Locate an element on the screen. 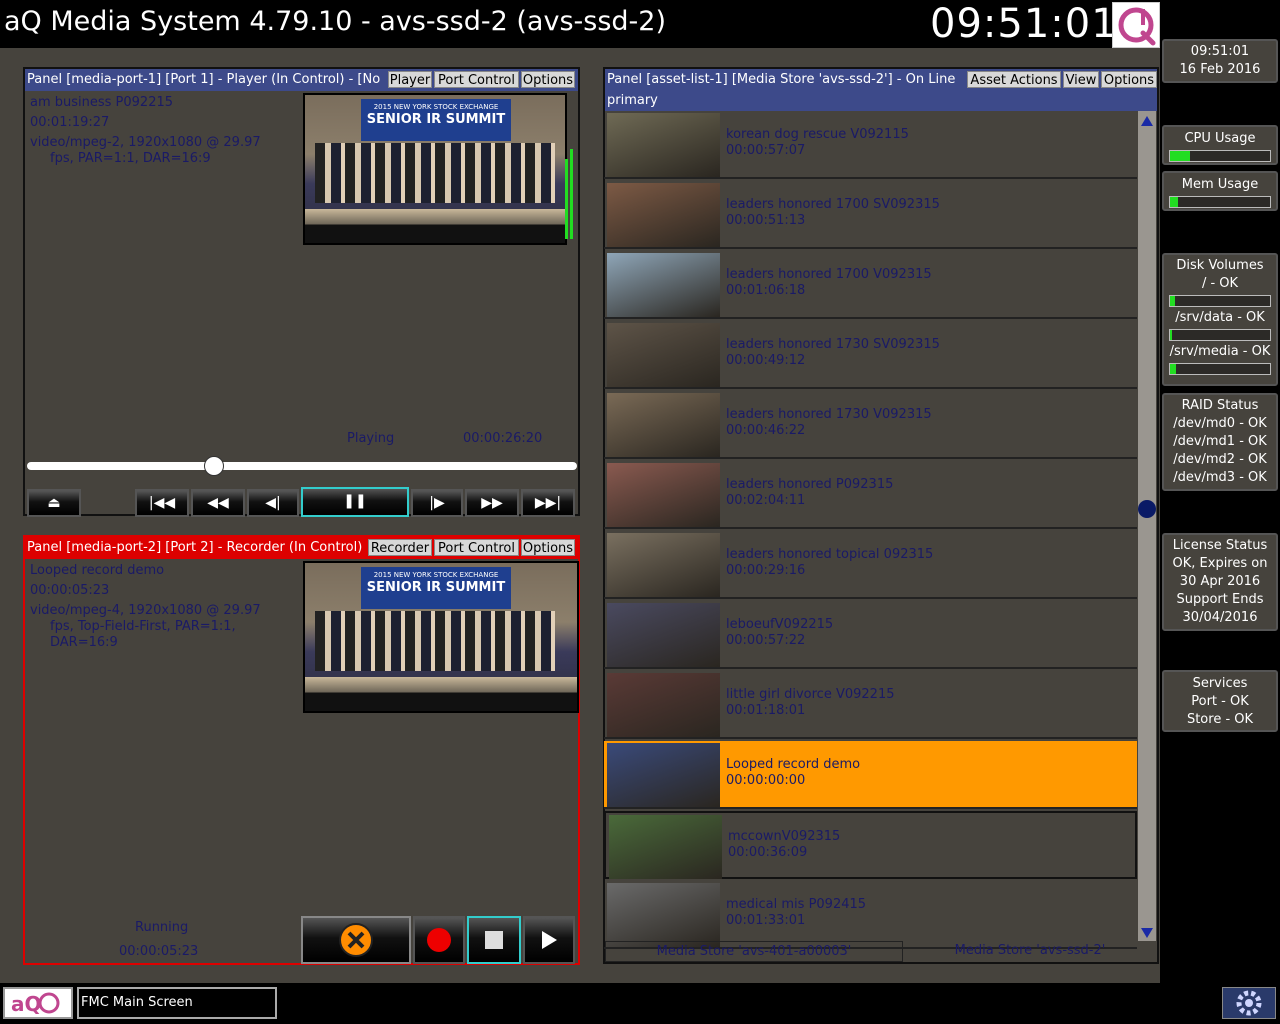 The height and width of the screenshot is (1024, 1280). step-back-button: ◀| is located at coordinates (273, 503).